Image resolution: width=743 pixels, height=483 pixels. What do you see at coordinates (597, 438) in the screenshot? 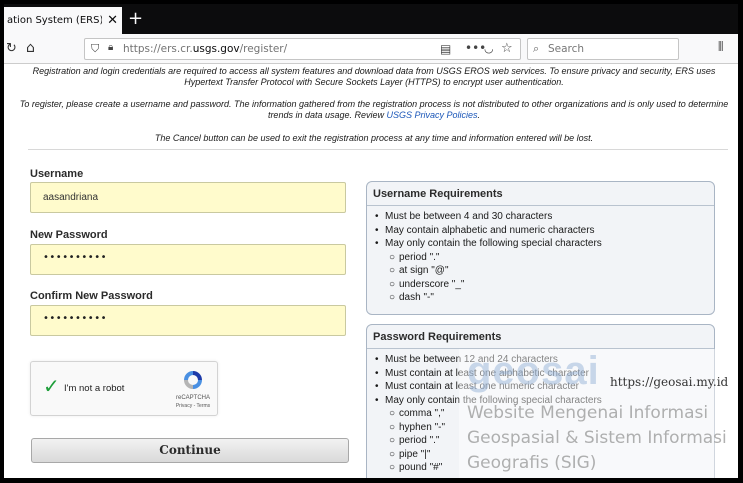
I see `watermark-line: Geospasial & Sistem Informasi` at bounding box center [597, 438].